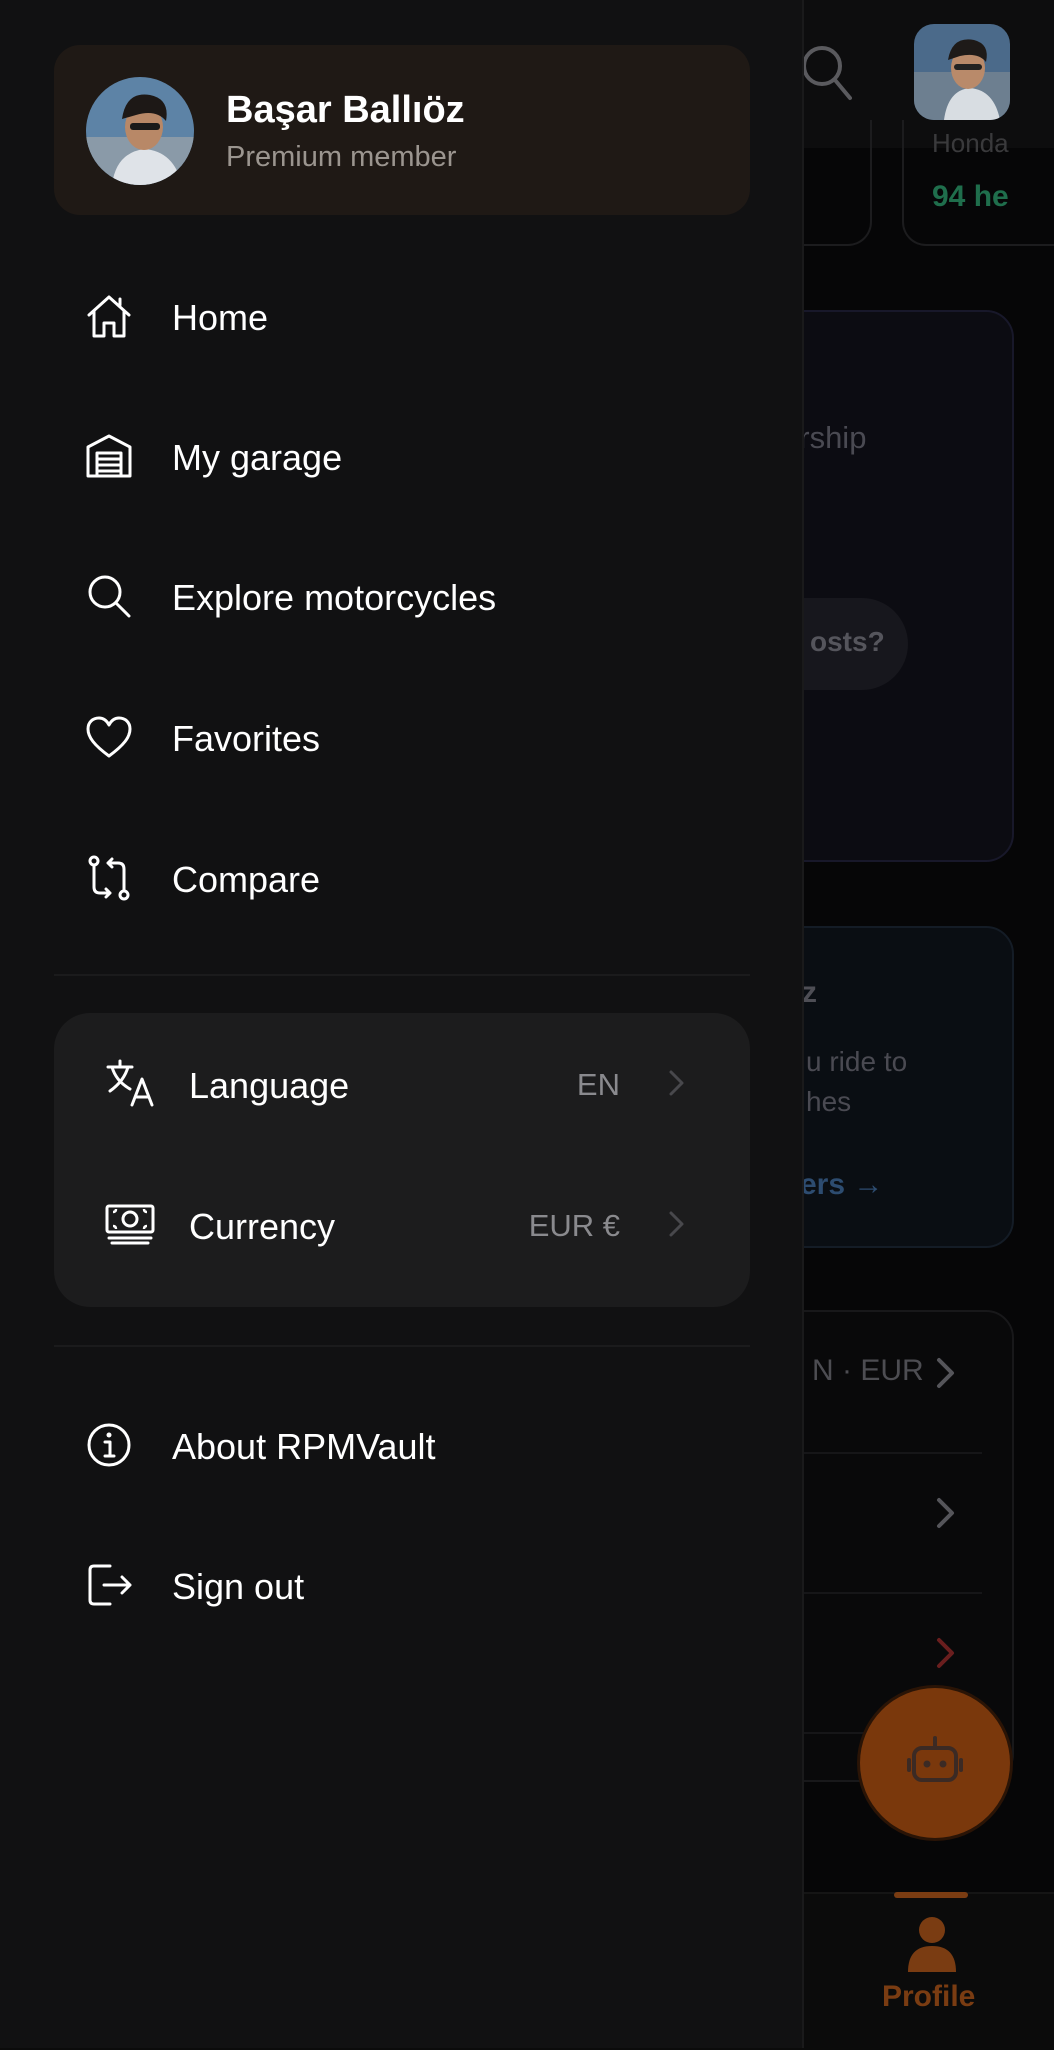  Describe the element at coordinates (970, 196) in the screenshot. I see `stat-card-value: 94 he` at that location.